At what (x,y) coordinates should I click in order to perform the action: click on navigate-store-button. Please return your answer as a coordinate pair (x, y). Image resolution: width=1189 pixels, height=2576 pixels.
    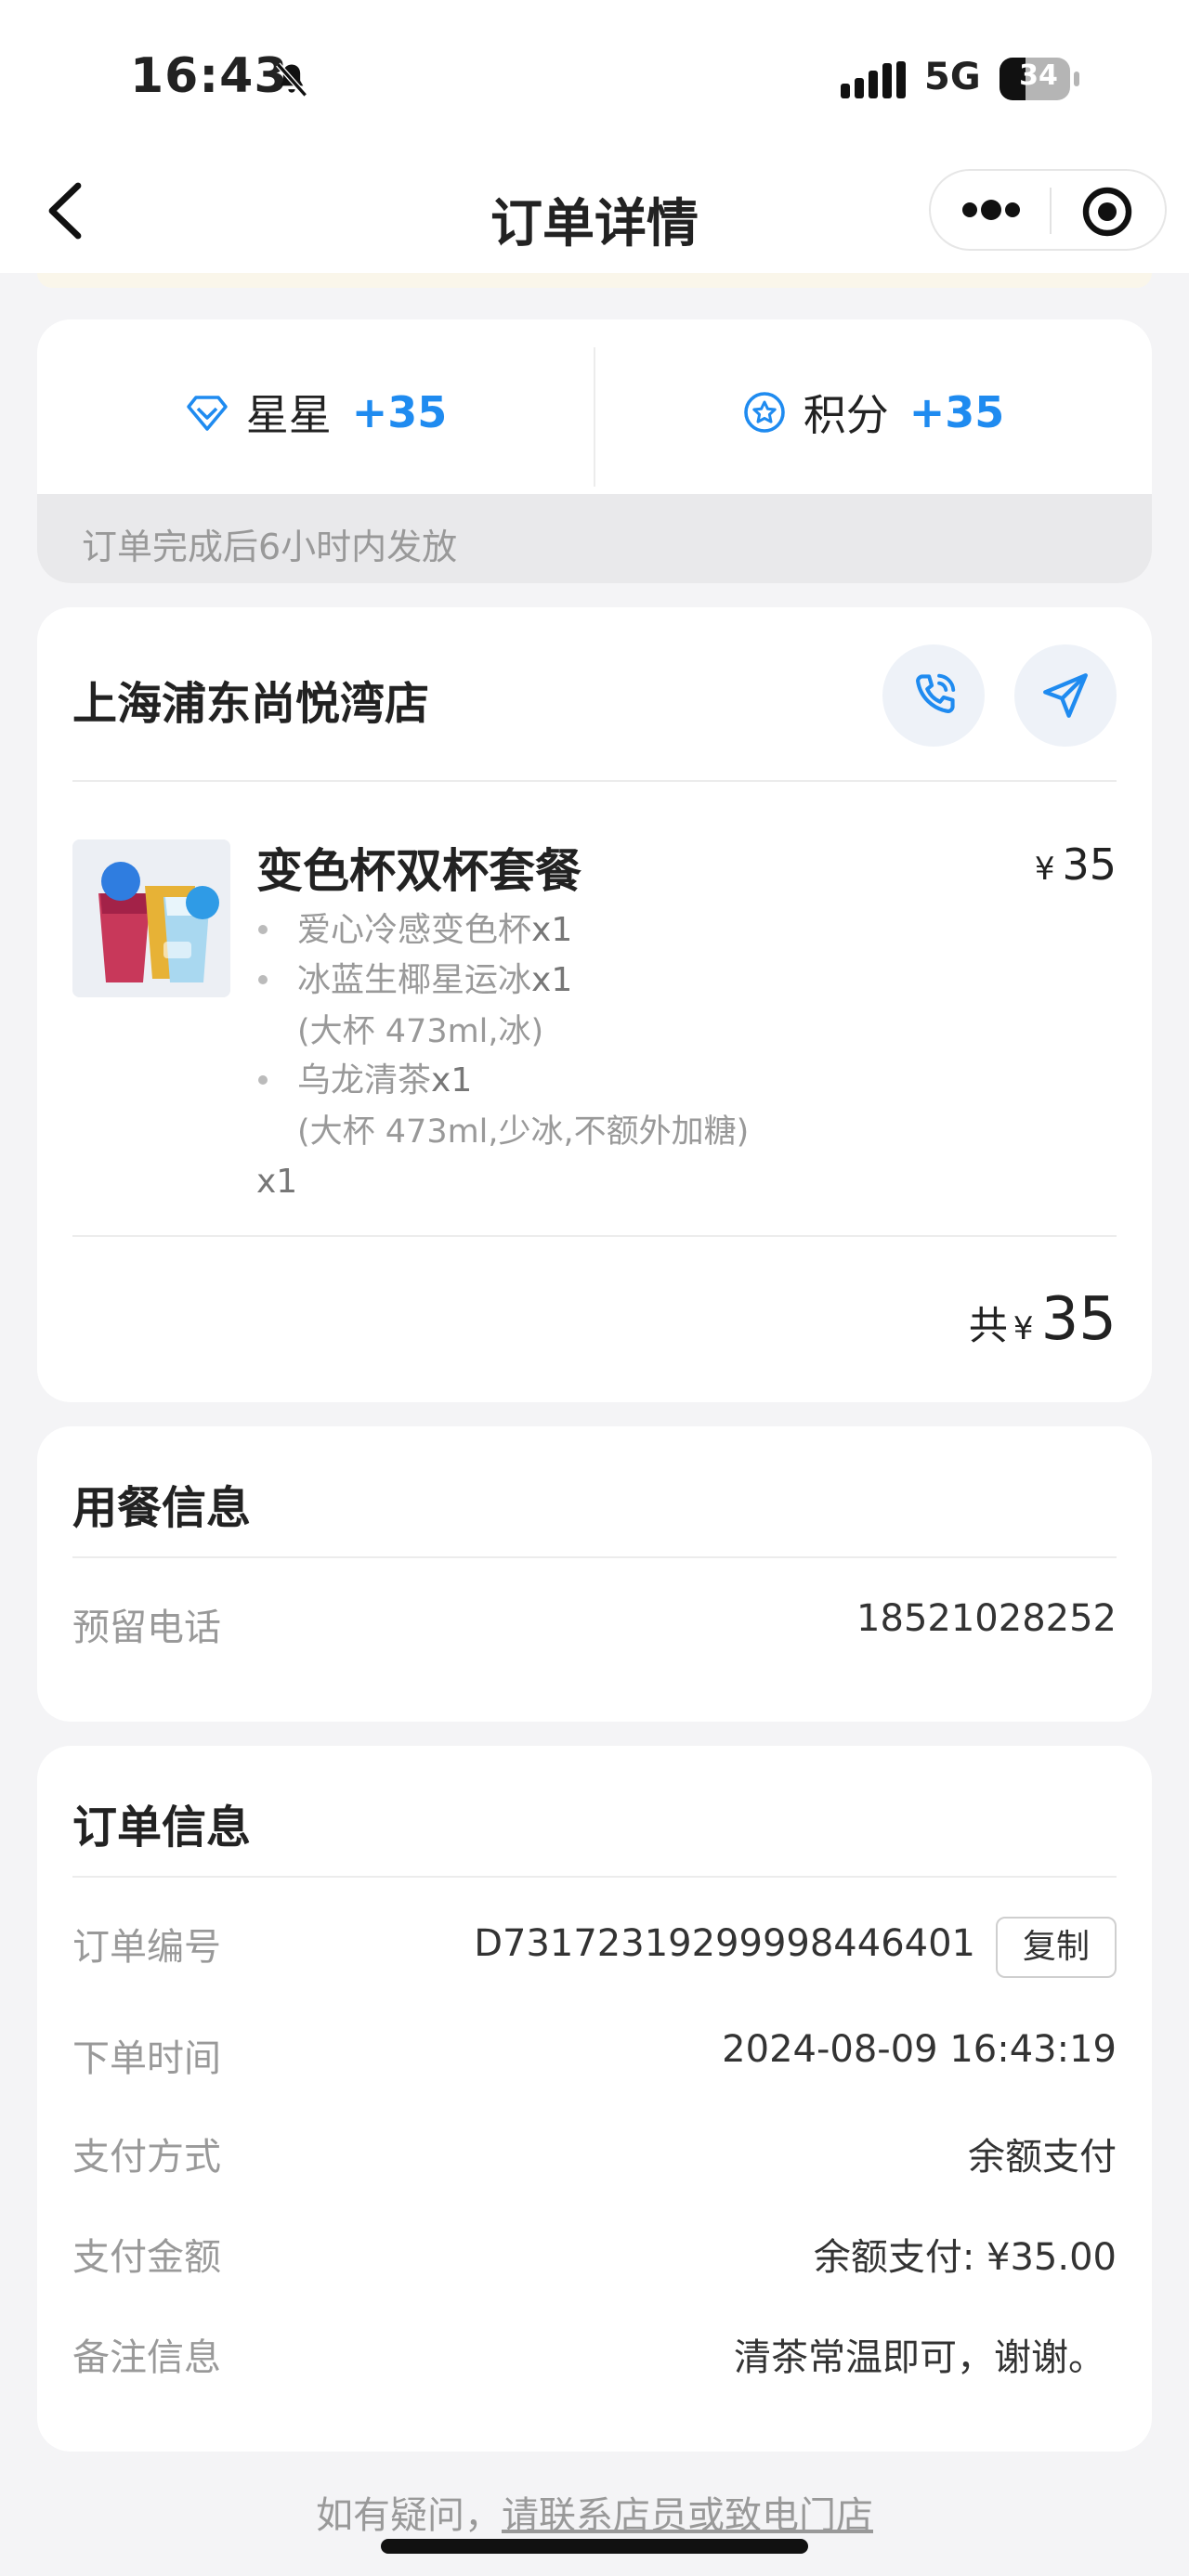
    Looking at the image, I should click on (1065, 695).